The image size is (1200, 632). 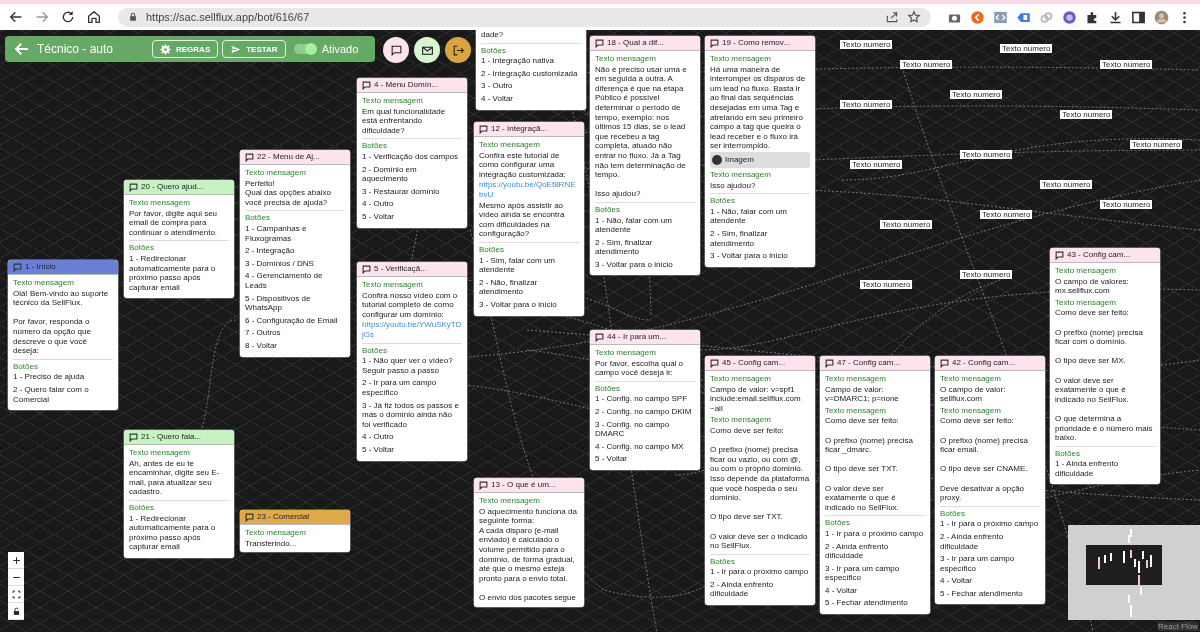 I want to click on node-card: 21 - Quero fala... Texto mensagem Ah, antes de eu te encaminhar, digite seu E-mail, para atualizar seu cadastro. Botões 1 - Redirecionar automaticamente para o próximo passo após capturar email, so click(x=179, y=494).